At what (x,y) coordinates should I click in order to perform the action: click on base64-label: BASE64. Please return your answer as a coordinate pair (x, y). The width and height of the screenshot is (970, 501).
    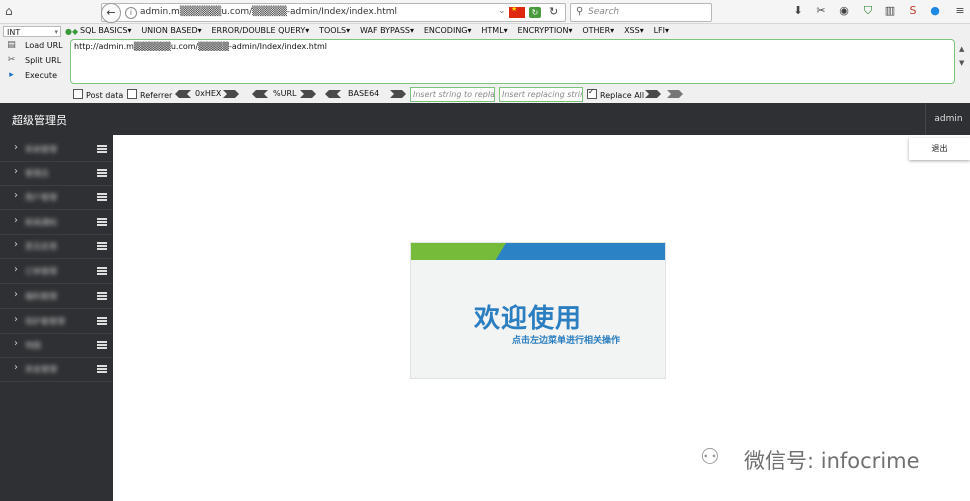
    Looking at the image, I should click on (364, 93).